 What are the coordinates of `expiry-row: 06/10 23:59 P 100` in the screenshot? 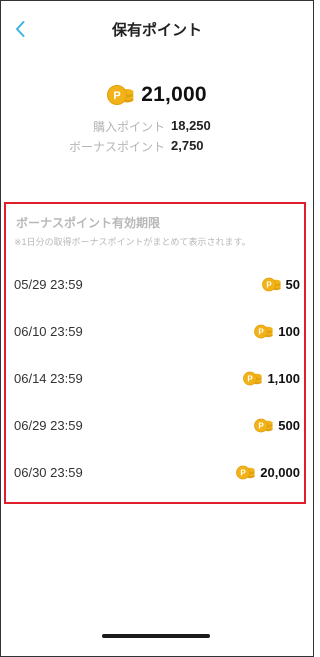 It's located at (157, 331).